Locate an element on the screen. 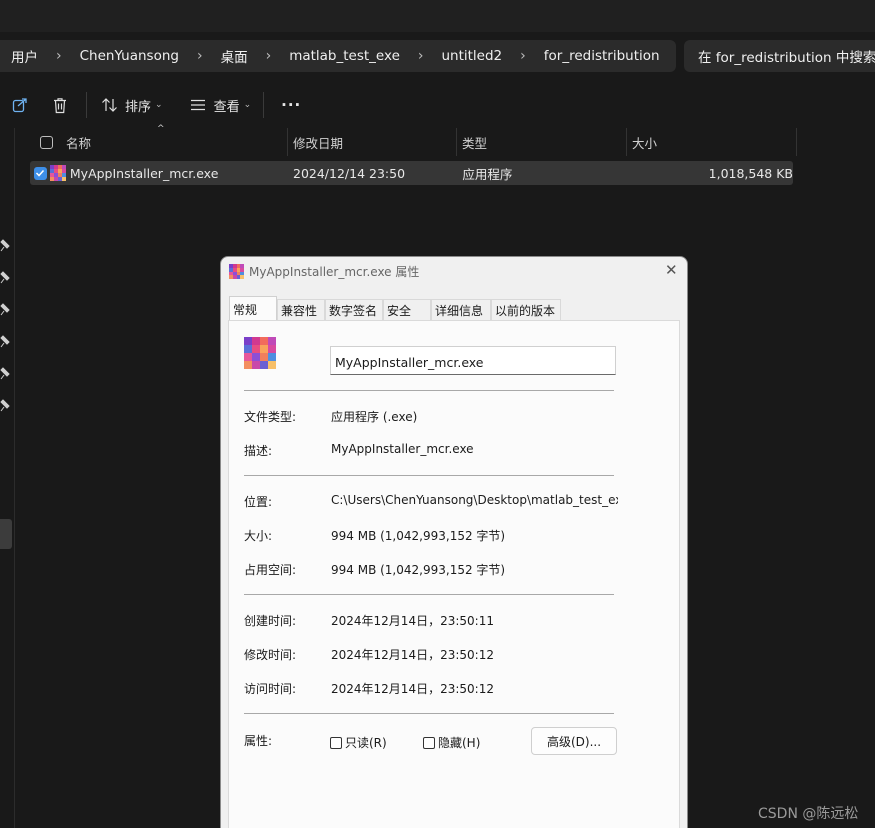 The image size is (875, 828). column-size: 大小 is located at coordinates (712, 142).